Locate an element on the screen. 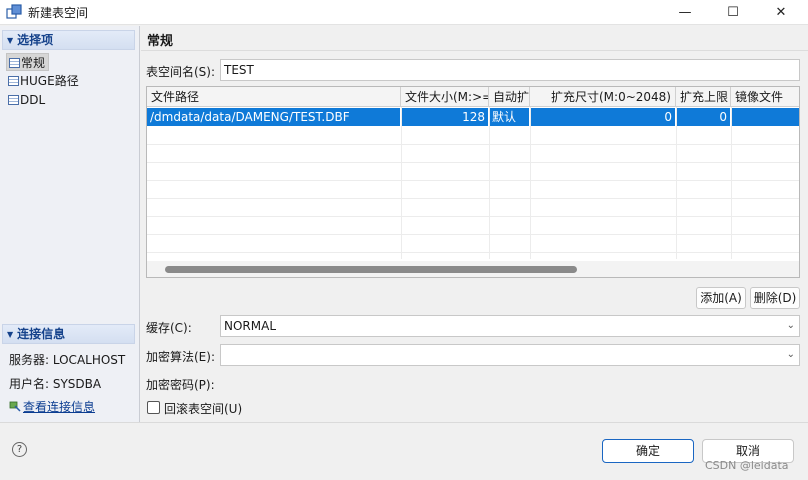 This screenshot has width=808, height=480. column-header-max-size: 扩充上限 is located at coordinates (703, 97).